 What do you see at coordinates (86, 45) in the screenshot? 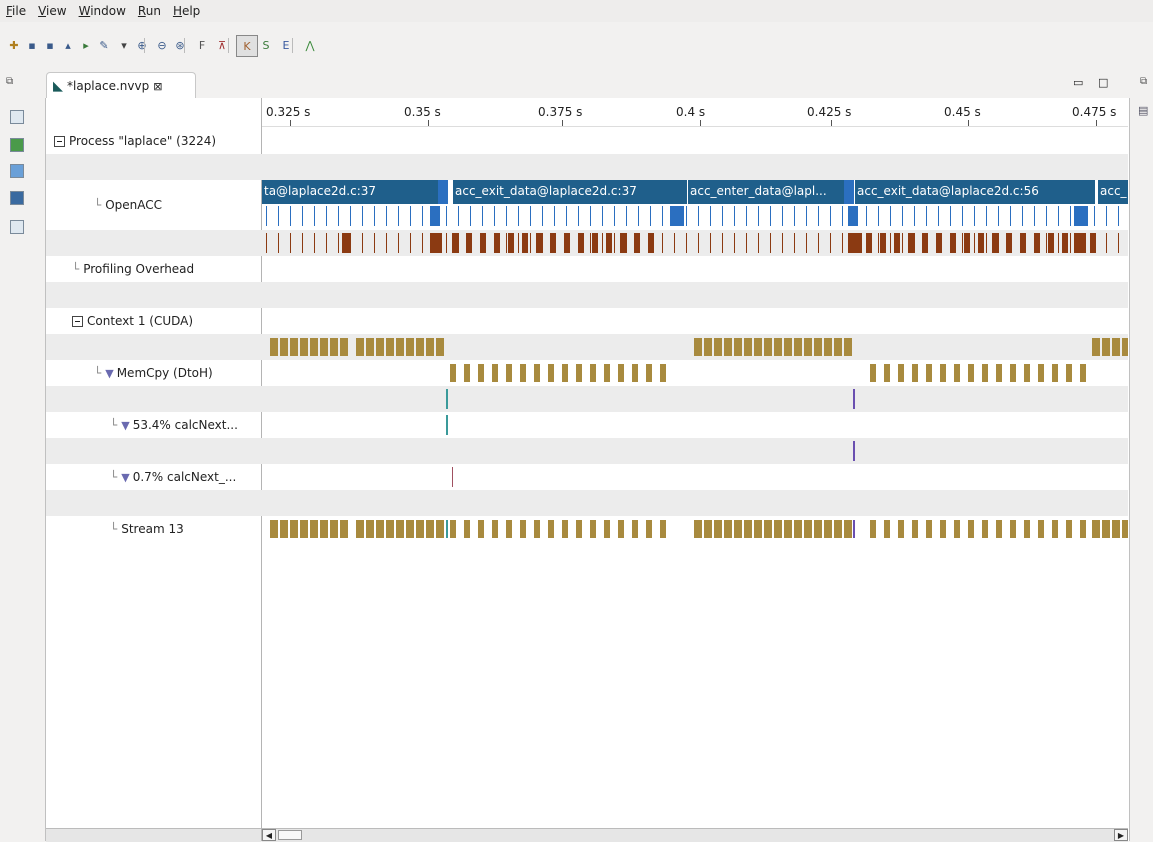
I see `export-icon: ▸` at bounding box center [86, 45].